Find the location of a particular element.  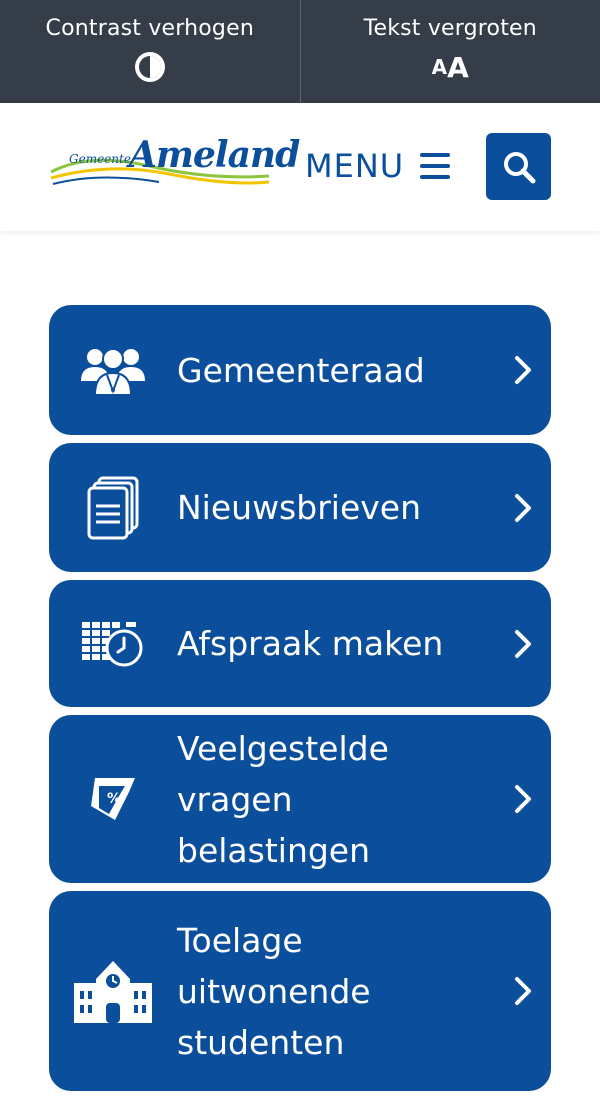

text-size-icon: AA is located at coordinates (450, 67).